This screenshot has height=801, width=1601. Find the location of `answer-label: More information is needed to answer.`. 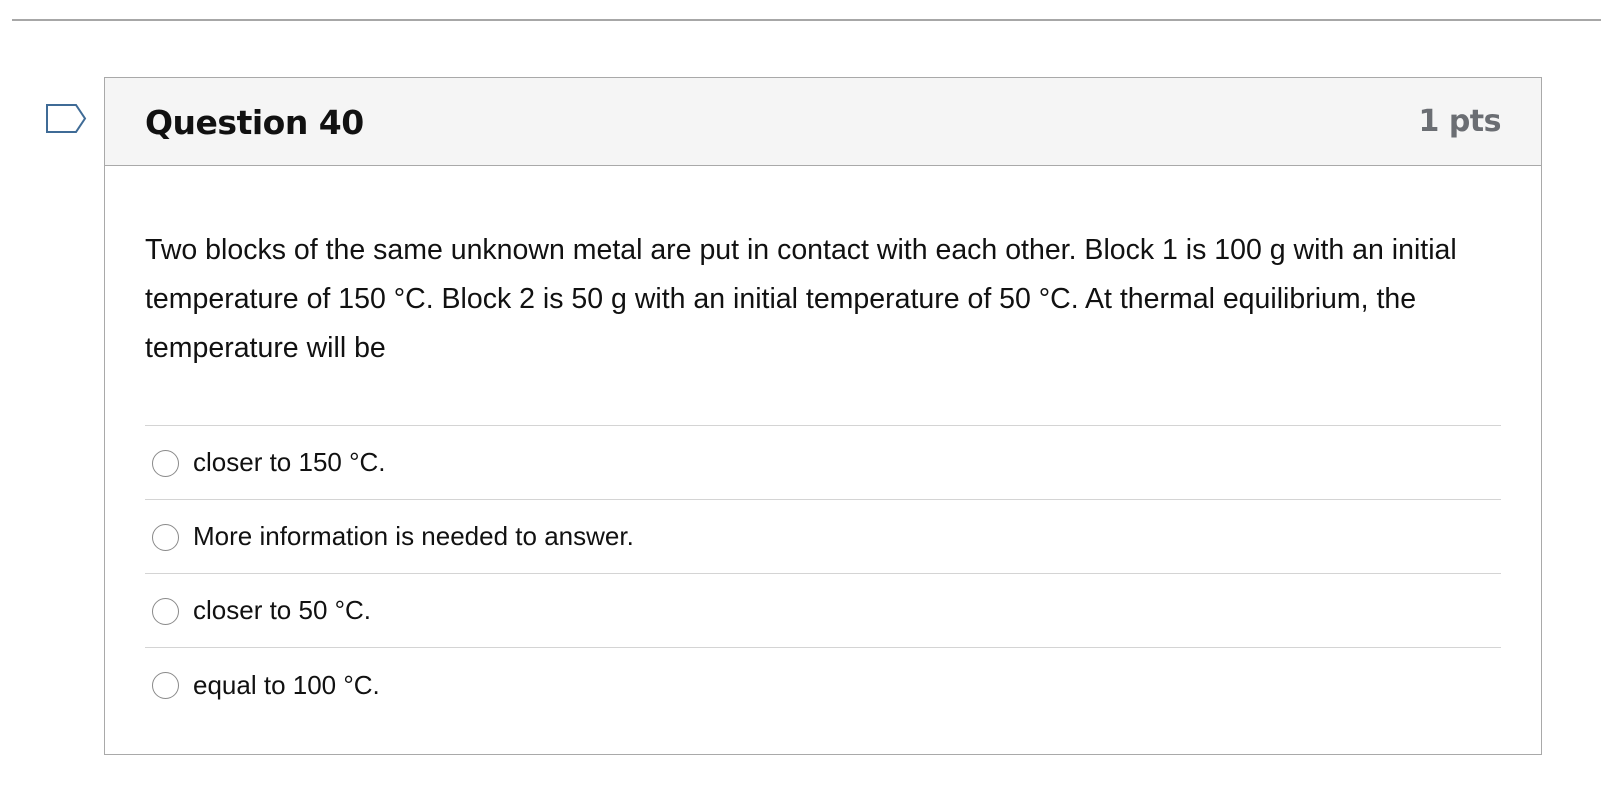

answer-label: More information is needed to answer. is located at coordinates (413, 536).